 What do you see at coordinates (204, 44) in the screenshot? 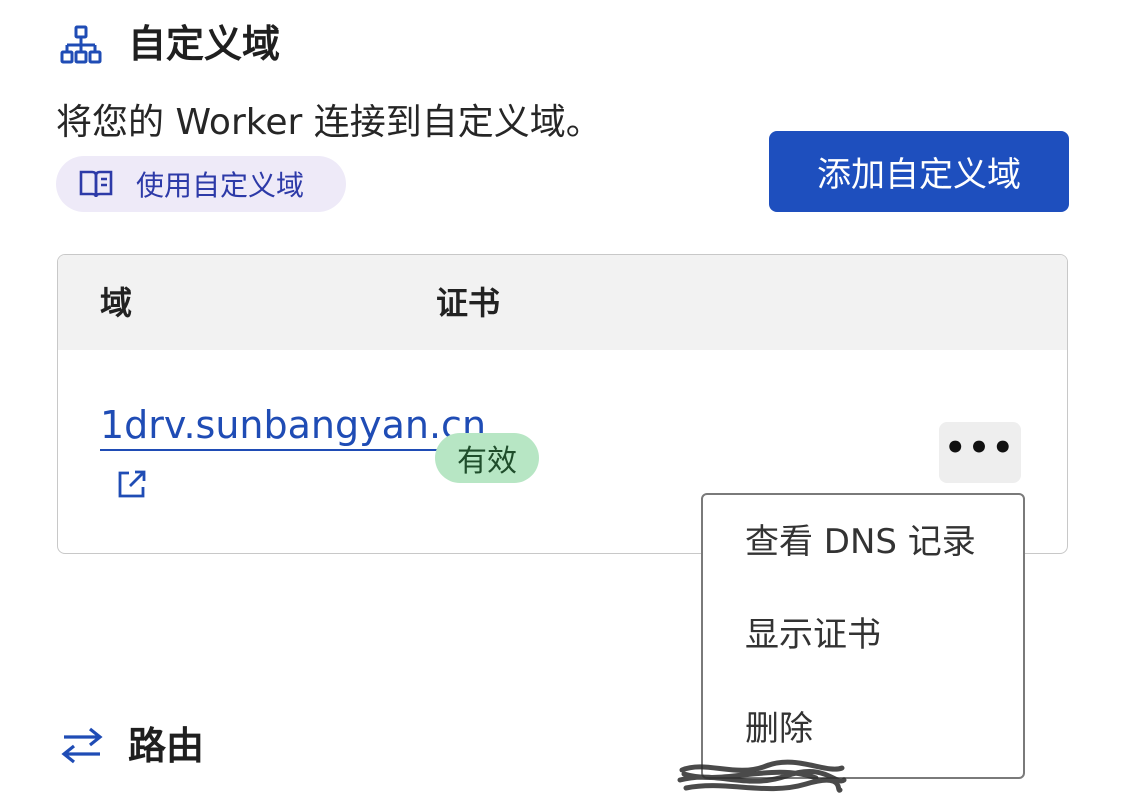
I see `custom-domains-heading: 自定义域` at bounding box center [204, 44].